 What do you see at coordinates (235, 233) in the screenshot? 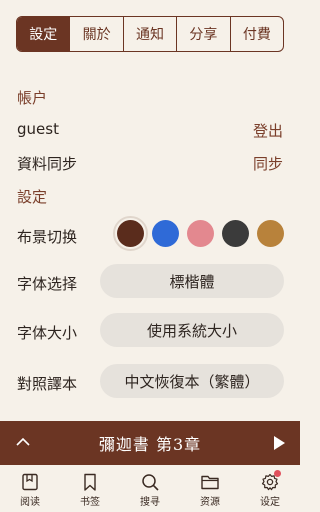
I see `swatch-dark-gray` at bounding box center [235, 233].